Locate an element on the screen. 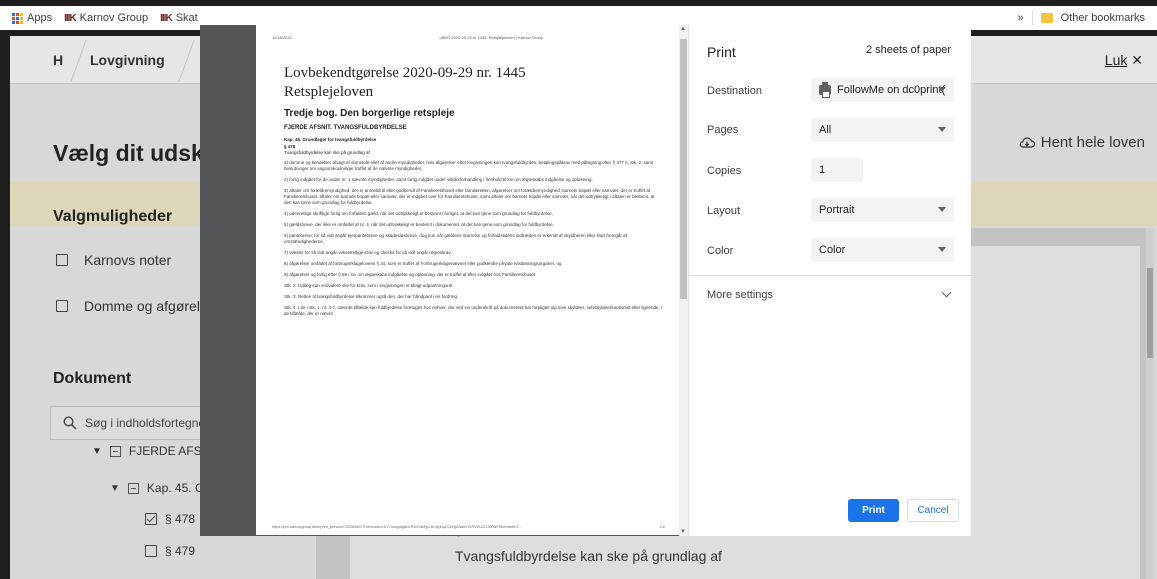 The width and height of the screenshot is (1157, 579). print-button: Print is located at coordinates (873, 510).